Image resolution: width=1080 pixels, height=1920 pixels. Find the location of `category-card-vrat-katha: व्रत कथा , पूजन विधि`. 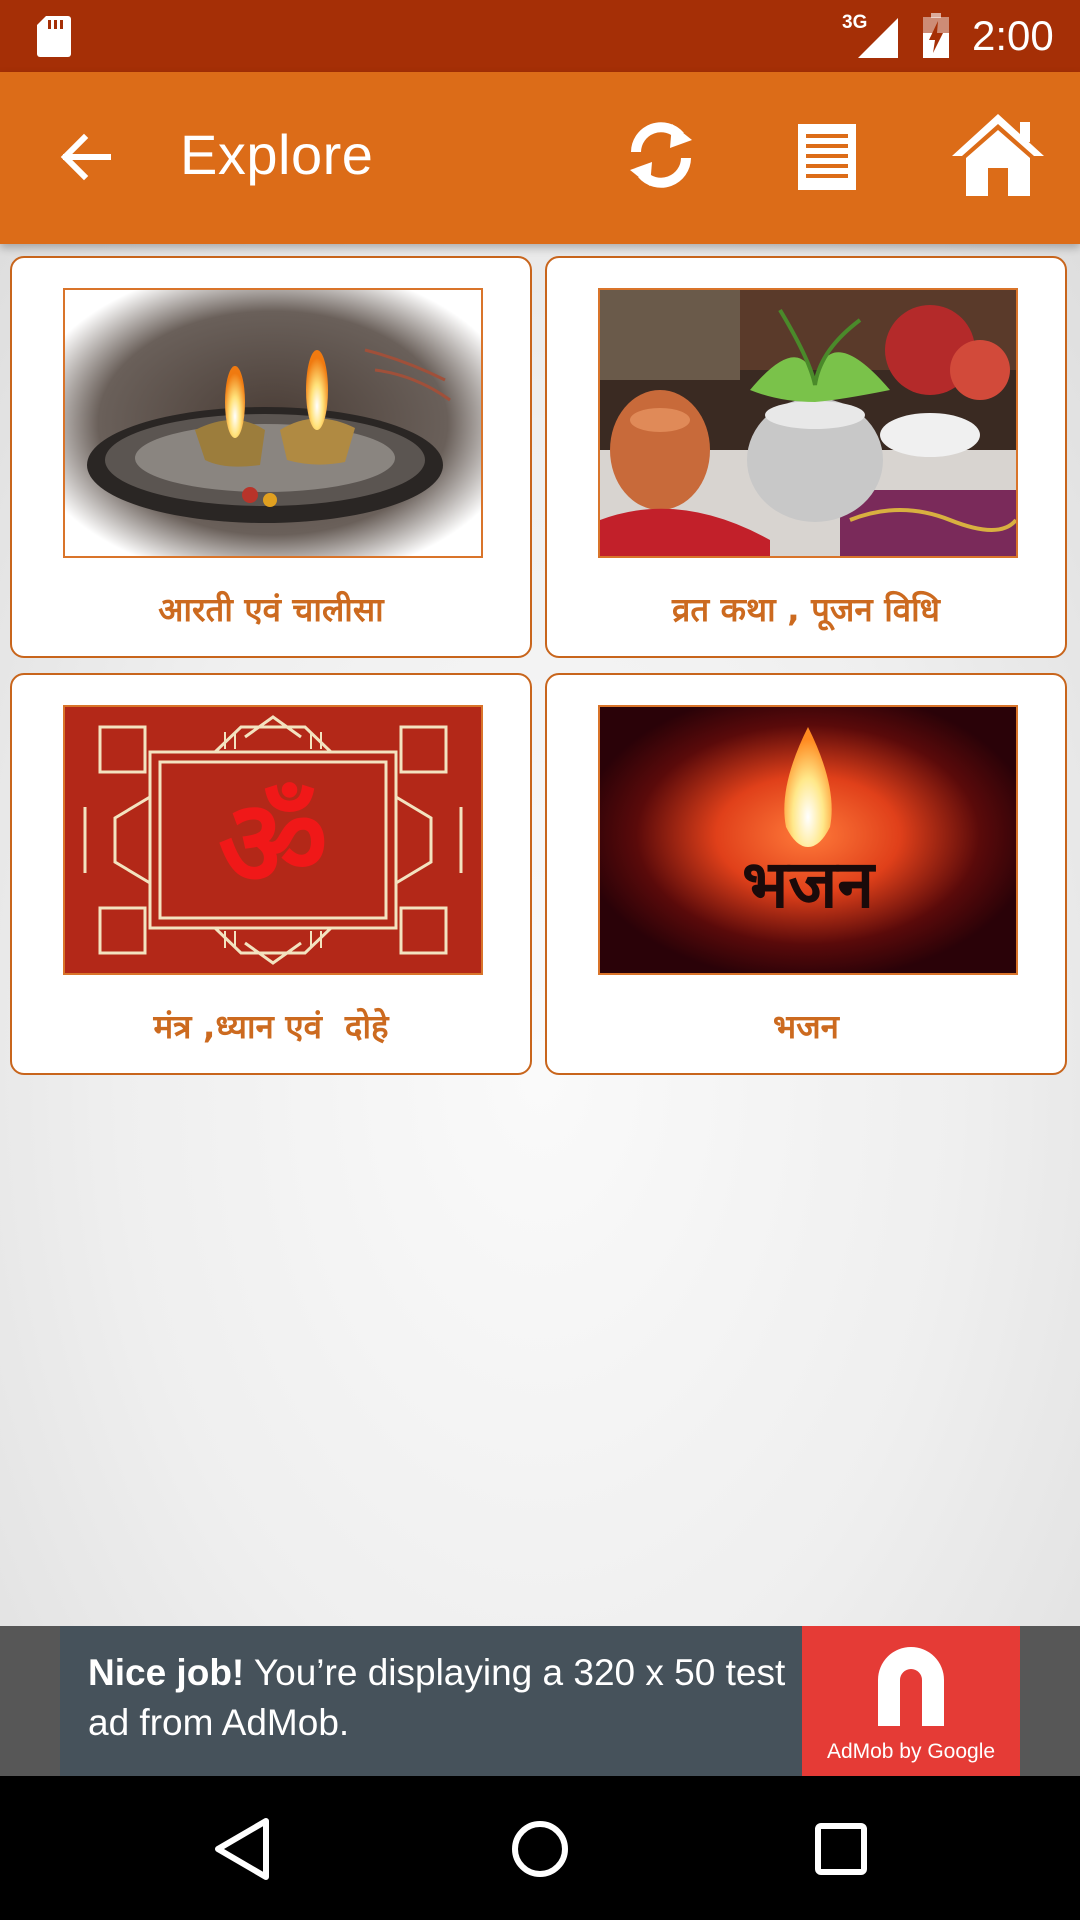

category-card-vrat-katha: व्रत कथा , पूजन विधि is located at coordinates (806, 457).